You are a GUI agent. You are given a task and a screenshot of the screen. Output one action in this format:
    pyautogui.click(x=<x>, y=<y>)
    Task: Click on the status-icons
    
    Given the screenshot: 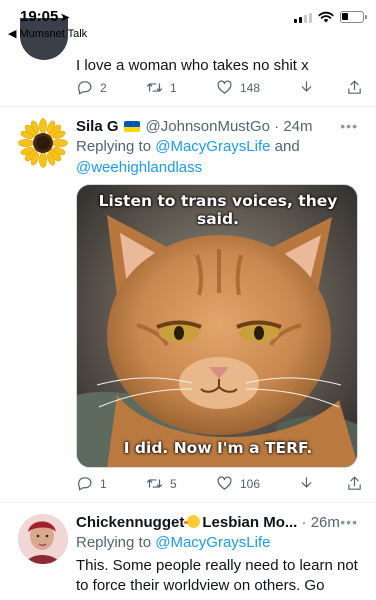 What is the action you would take?
    pyautogui.click(x=330, y=17)
    